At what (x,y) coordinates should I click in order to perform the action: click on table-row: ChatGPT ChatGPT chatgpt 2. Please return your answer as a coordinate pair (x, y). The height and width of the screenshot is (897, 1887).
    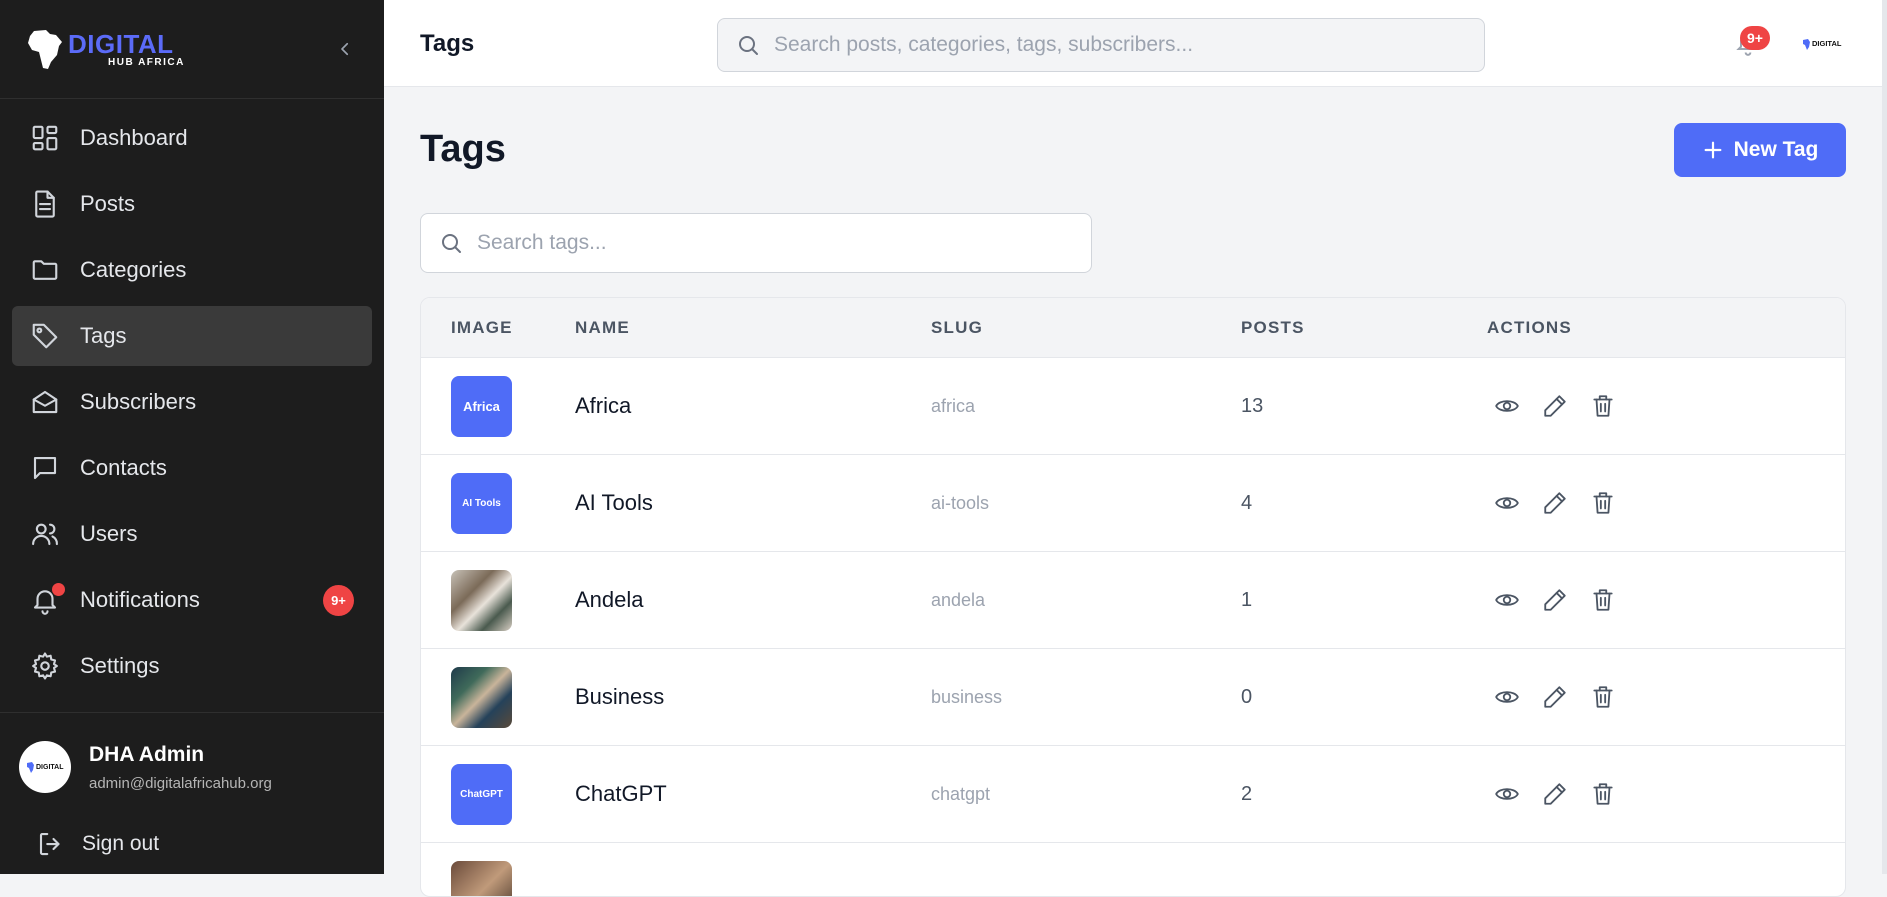
    Looking at the image, I should click on (1133, 794).